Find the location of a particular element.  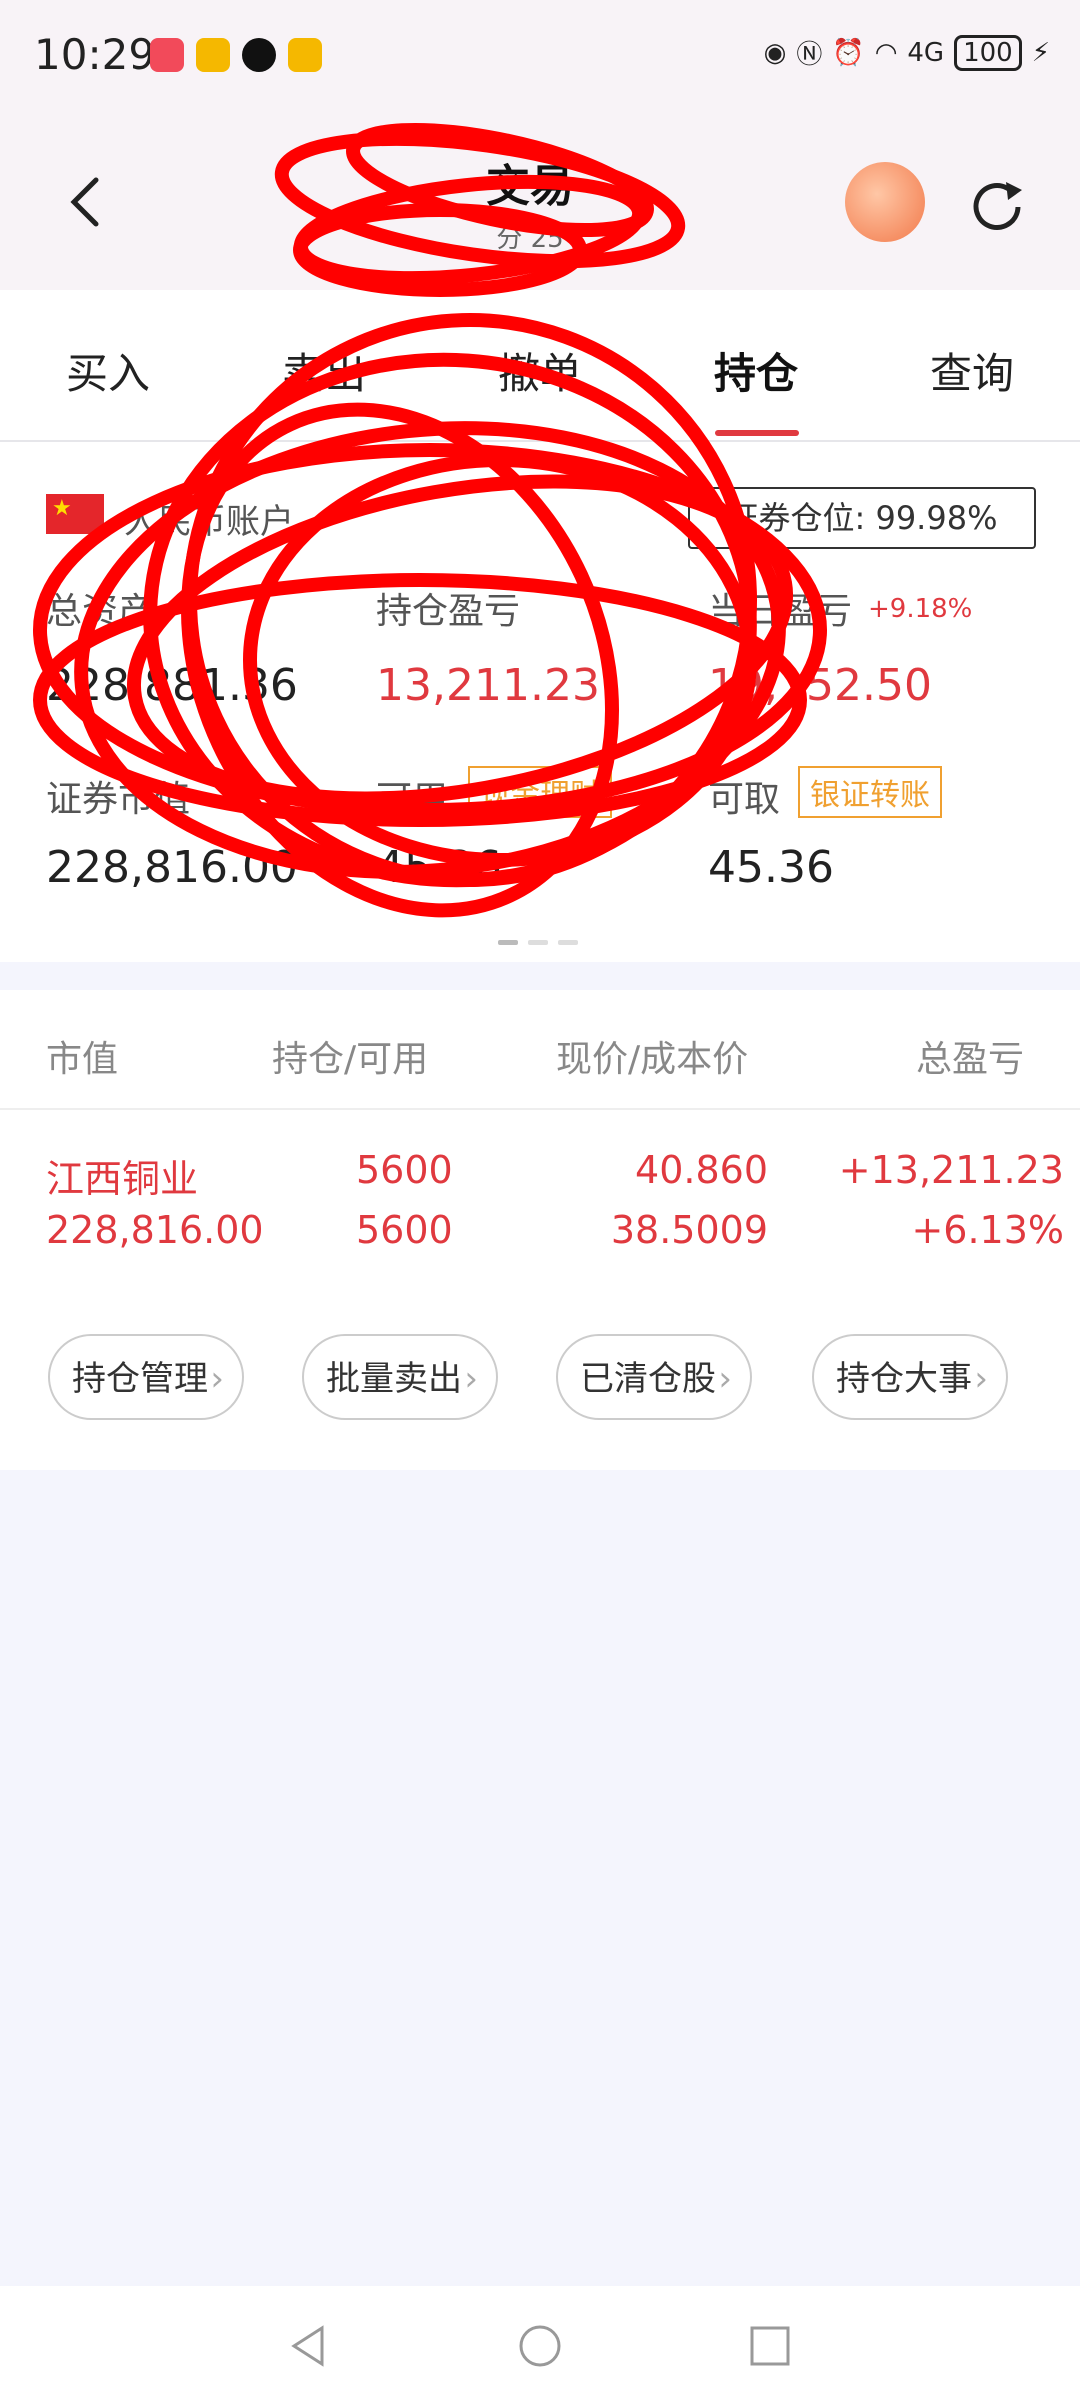

charging-icon: ⚡ is located at coordinates (1040, 52).